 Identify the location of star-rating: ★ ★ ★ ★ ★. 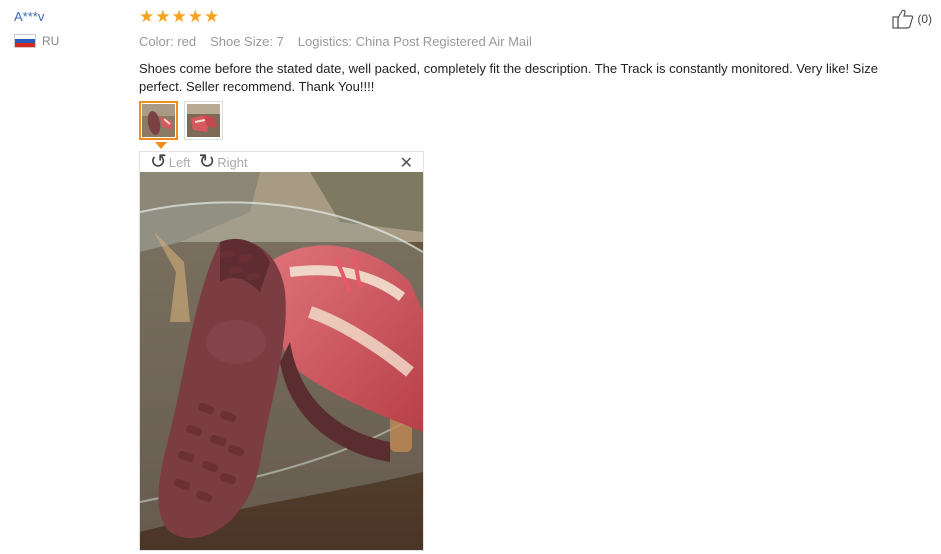
(519, 17).